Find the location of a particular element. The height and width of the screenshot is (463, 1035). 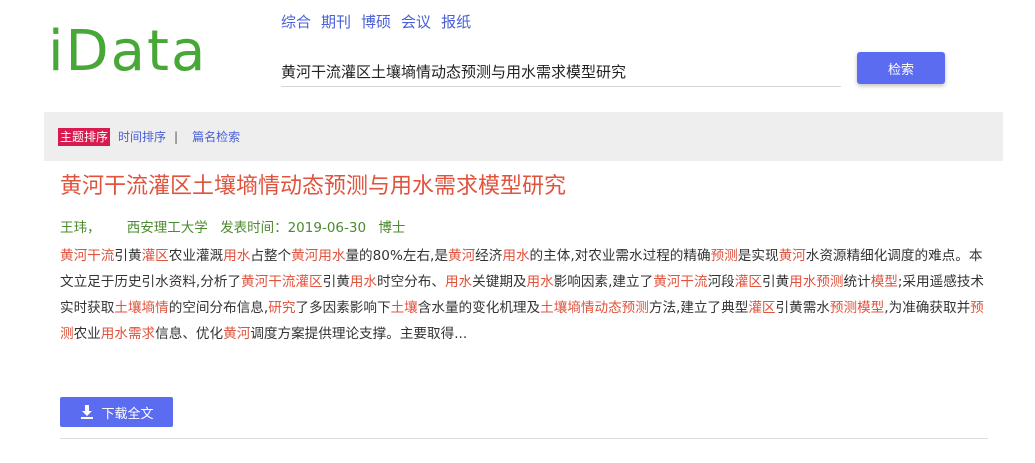

abstract-text: 占整个 is located at coordinates (271, 256).